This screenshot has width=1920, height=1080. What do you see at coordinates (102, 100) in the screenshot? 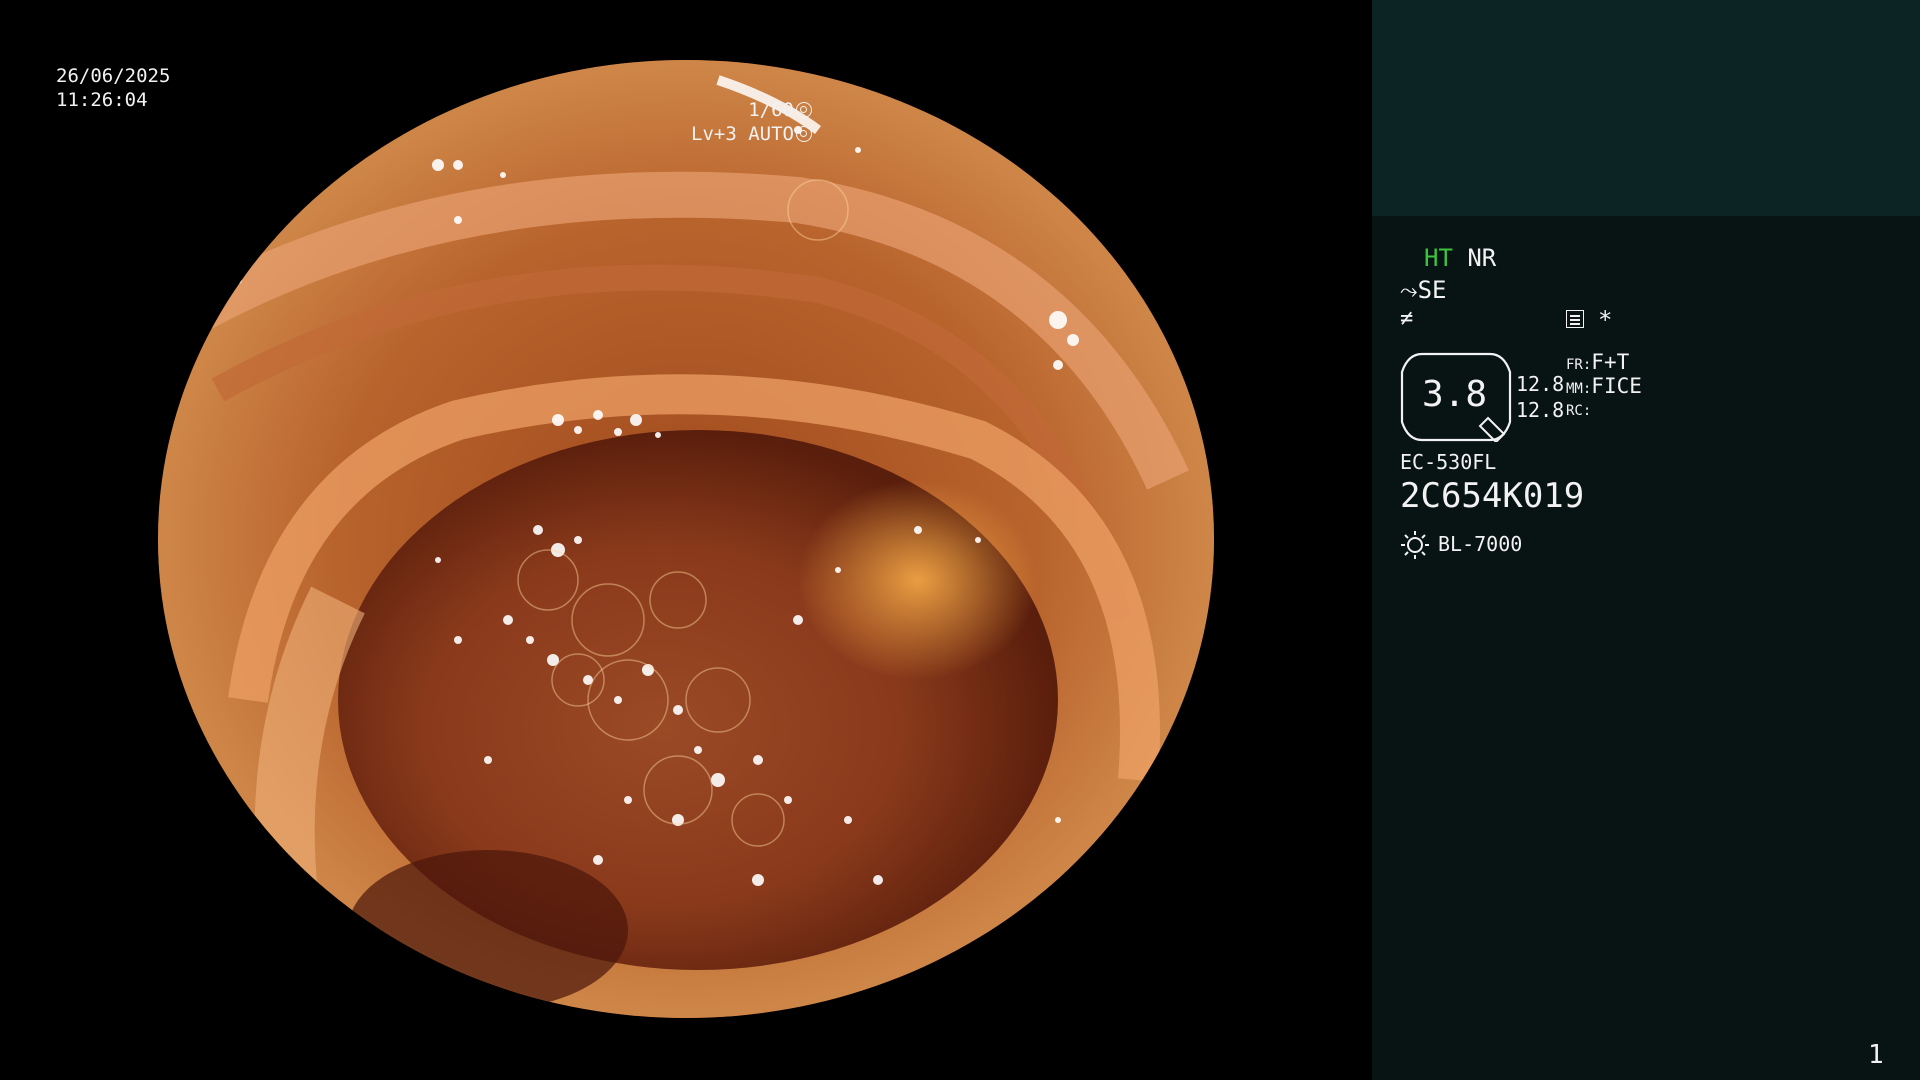
I see `time-text: 11:26:04` at bounding box center [102, 100].